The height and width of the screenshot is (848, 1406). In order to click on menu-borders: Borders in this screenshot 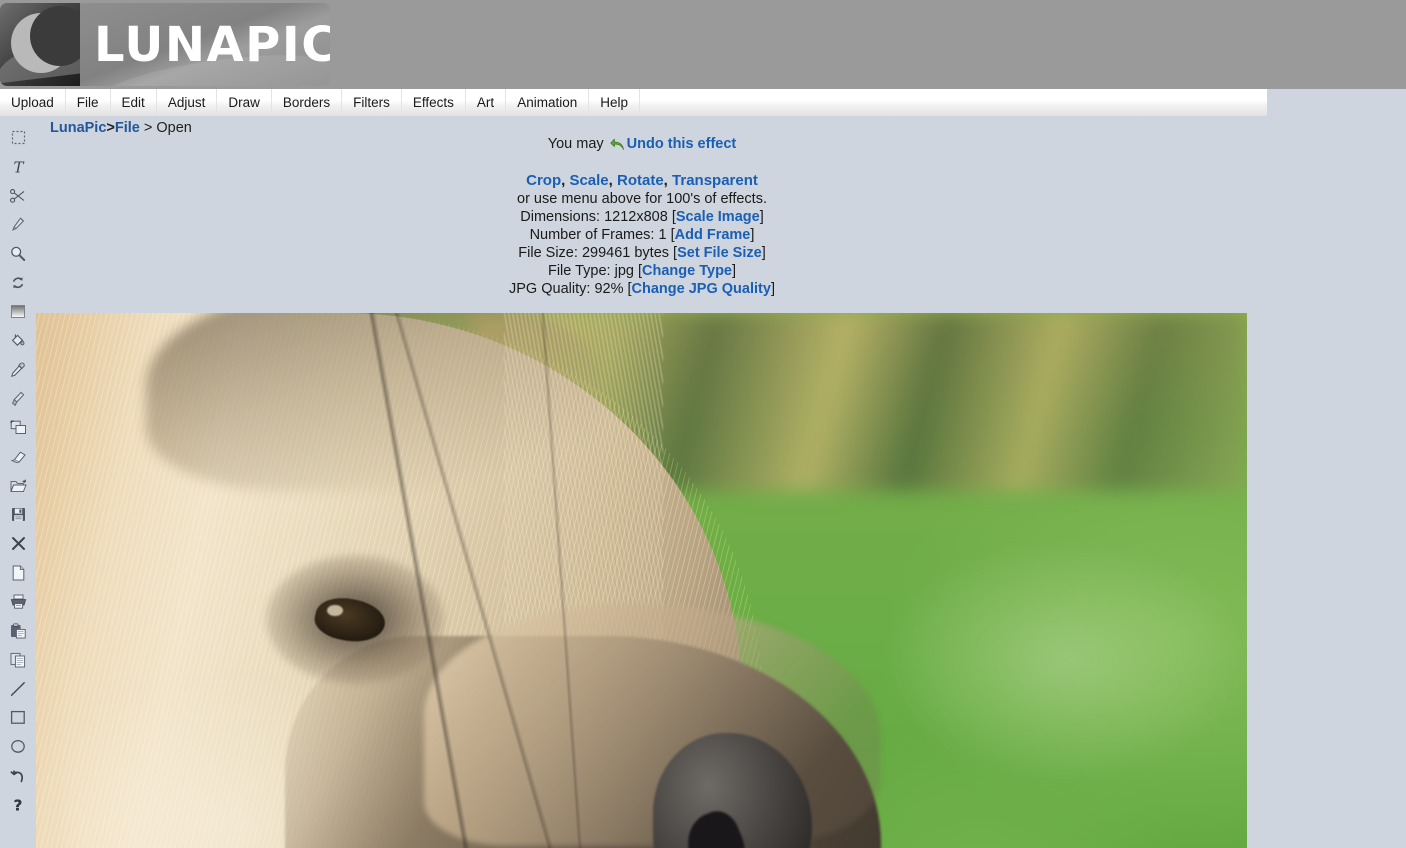, I will do `click(307, 102)`.